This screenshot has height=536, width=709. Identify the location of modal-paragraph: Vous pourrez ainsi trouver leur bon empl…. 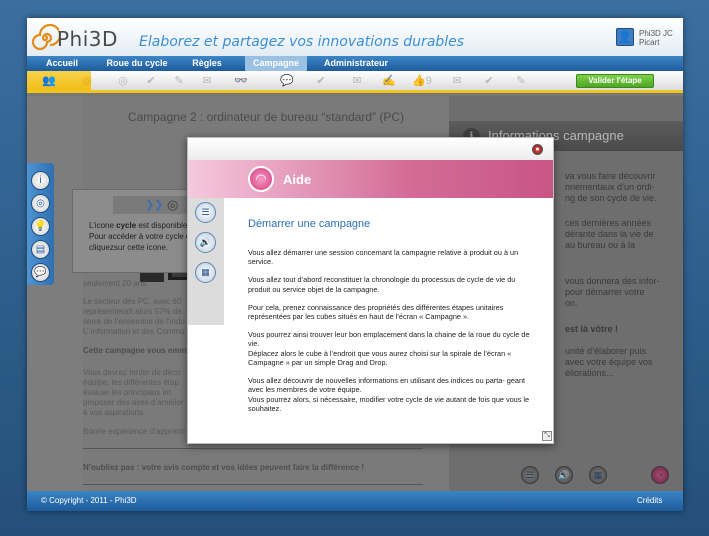
(389, 348).